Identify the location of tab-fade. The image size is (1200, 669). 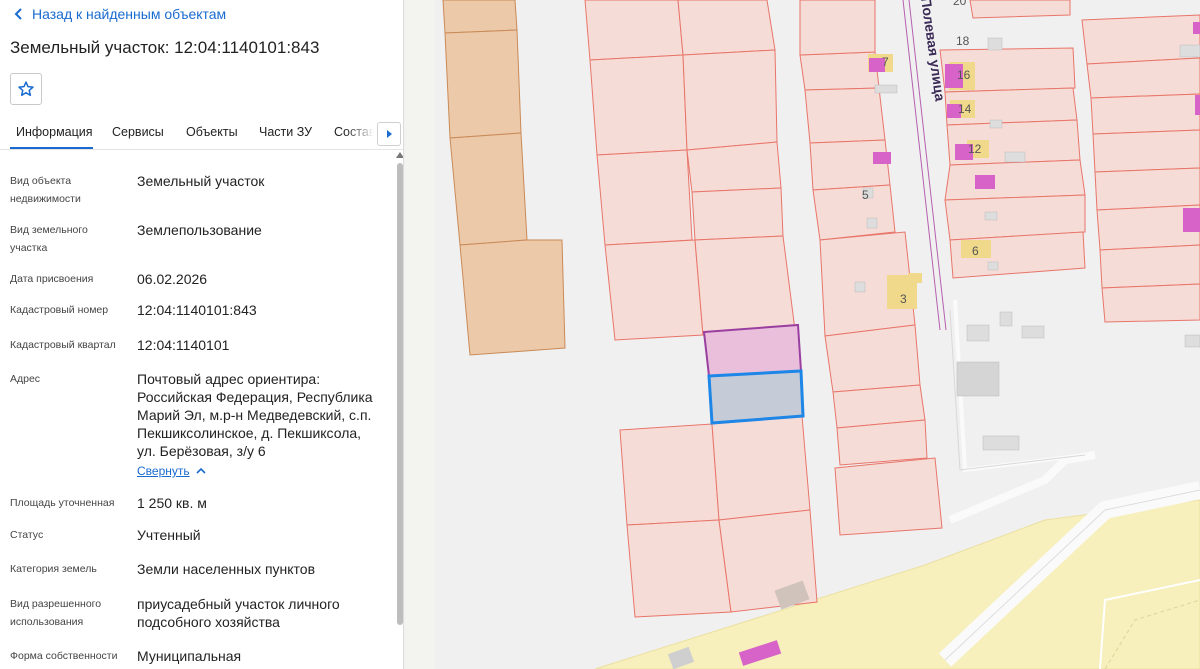
(361, 133).